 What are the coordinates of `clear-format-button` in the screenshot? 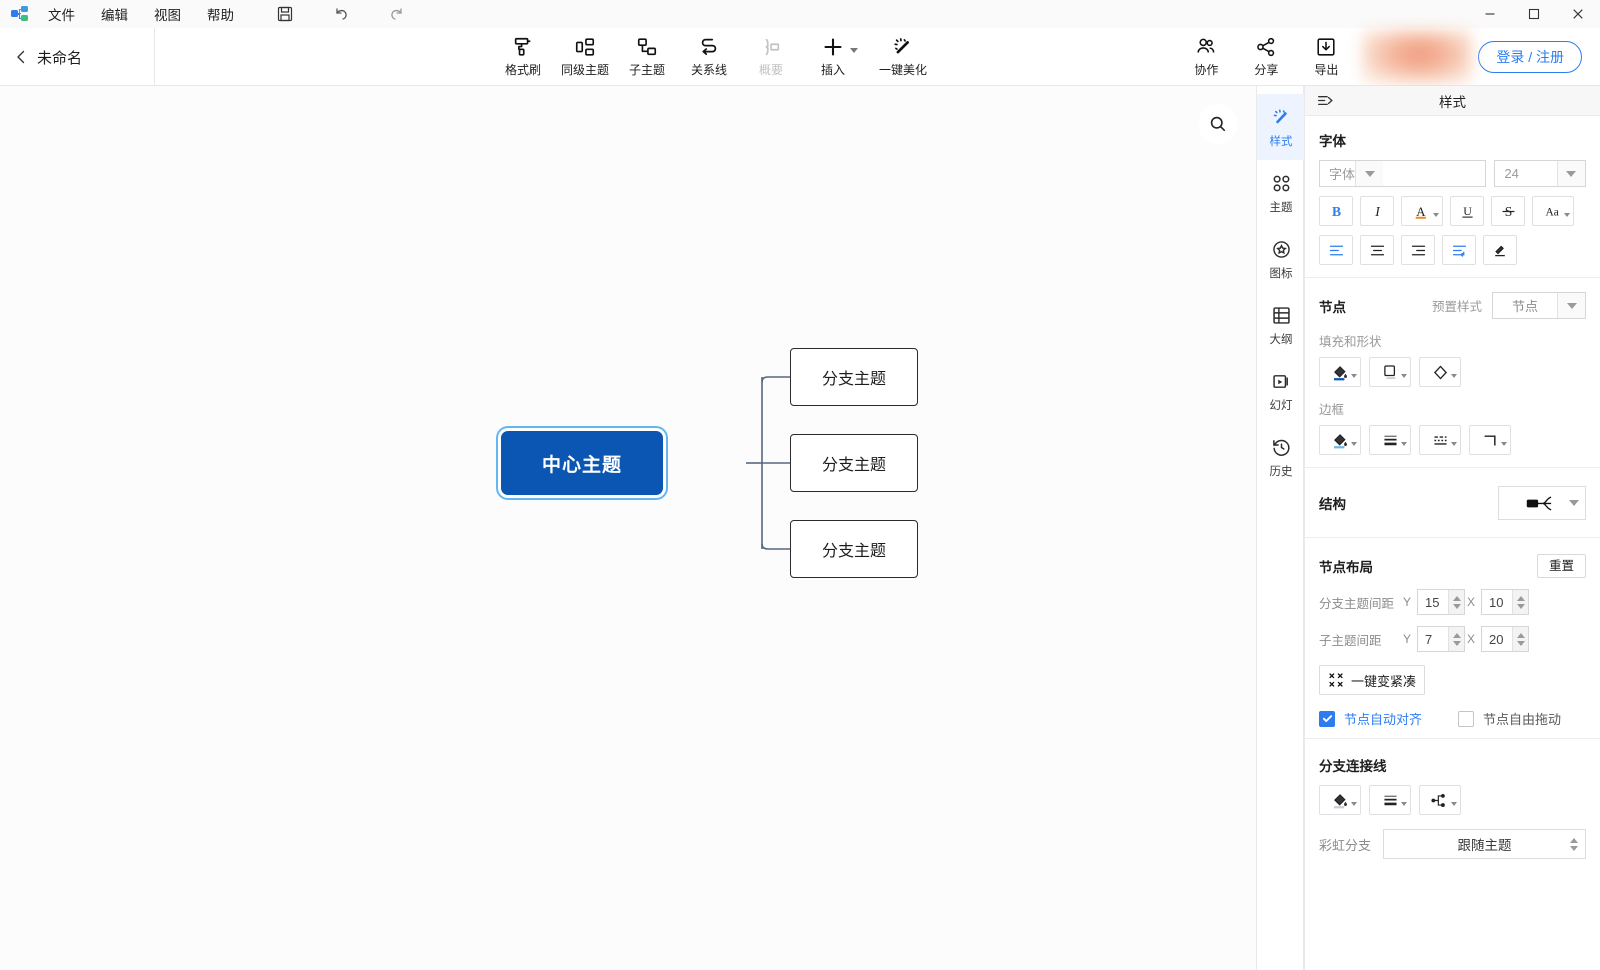 It's located at (1500, 250).